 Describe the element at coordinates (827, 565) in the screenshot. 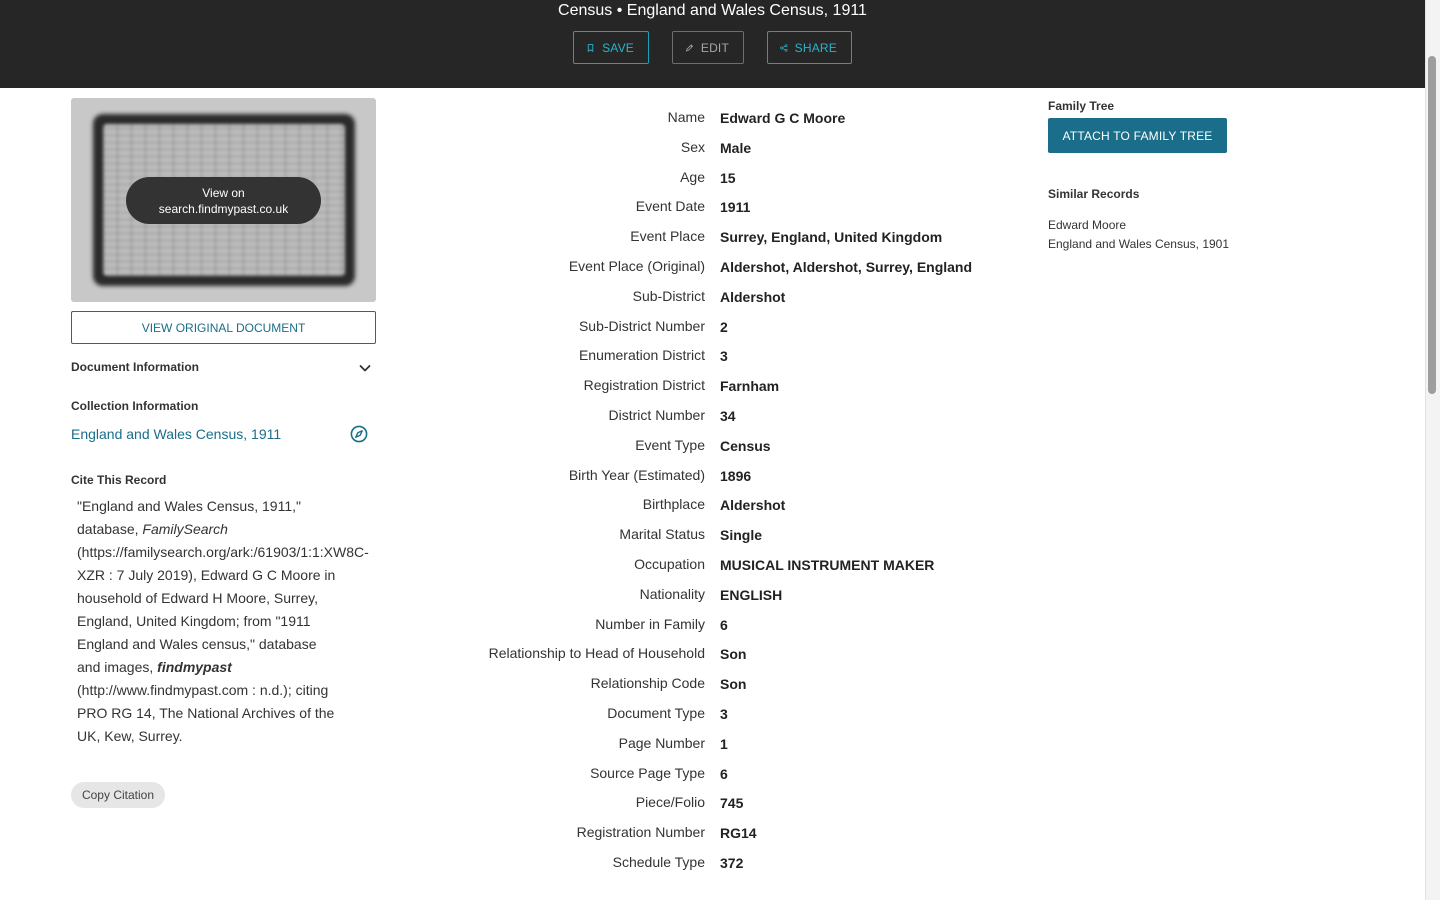

I see `field-value: MUSICAL INSTRUMENT MAKER` at that location.